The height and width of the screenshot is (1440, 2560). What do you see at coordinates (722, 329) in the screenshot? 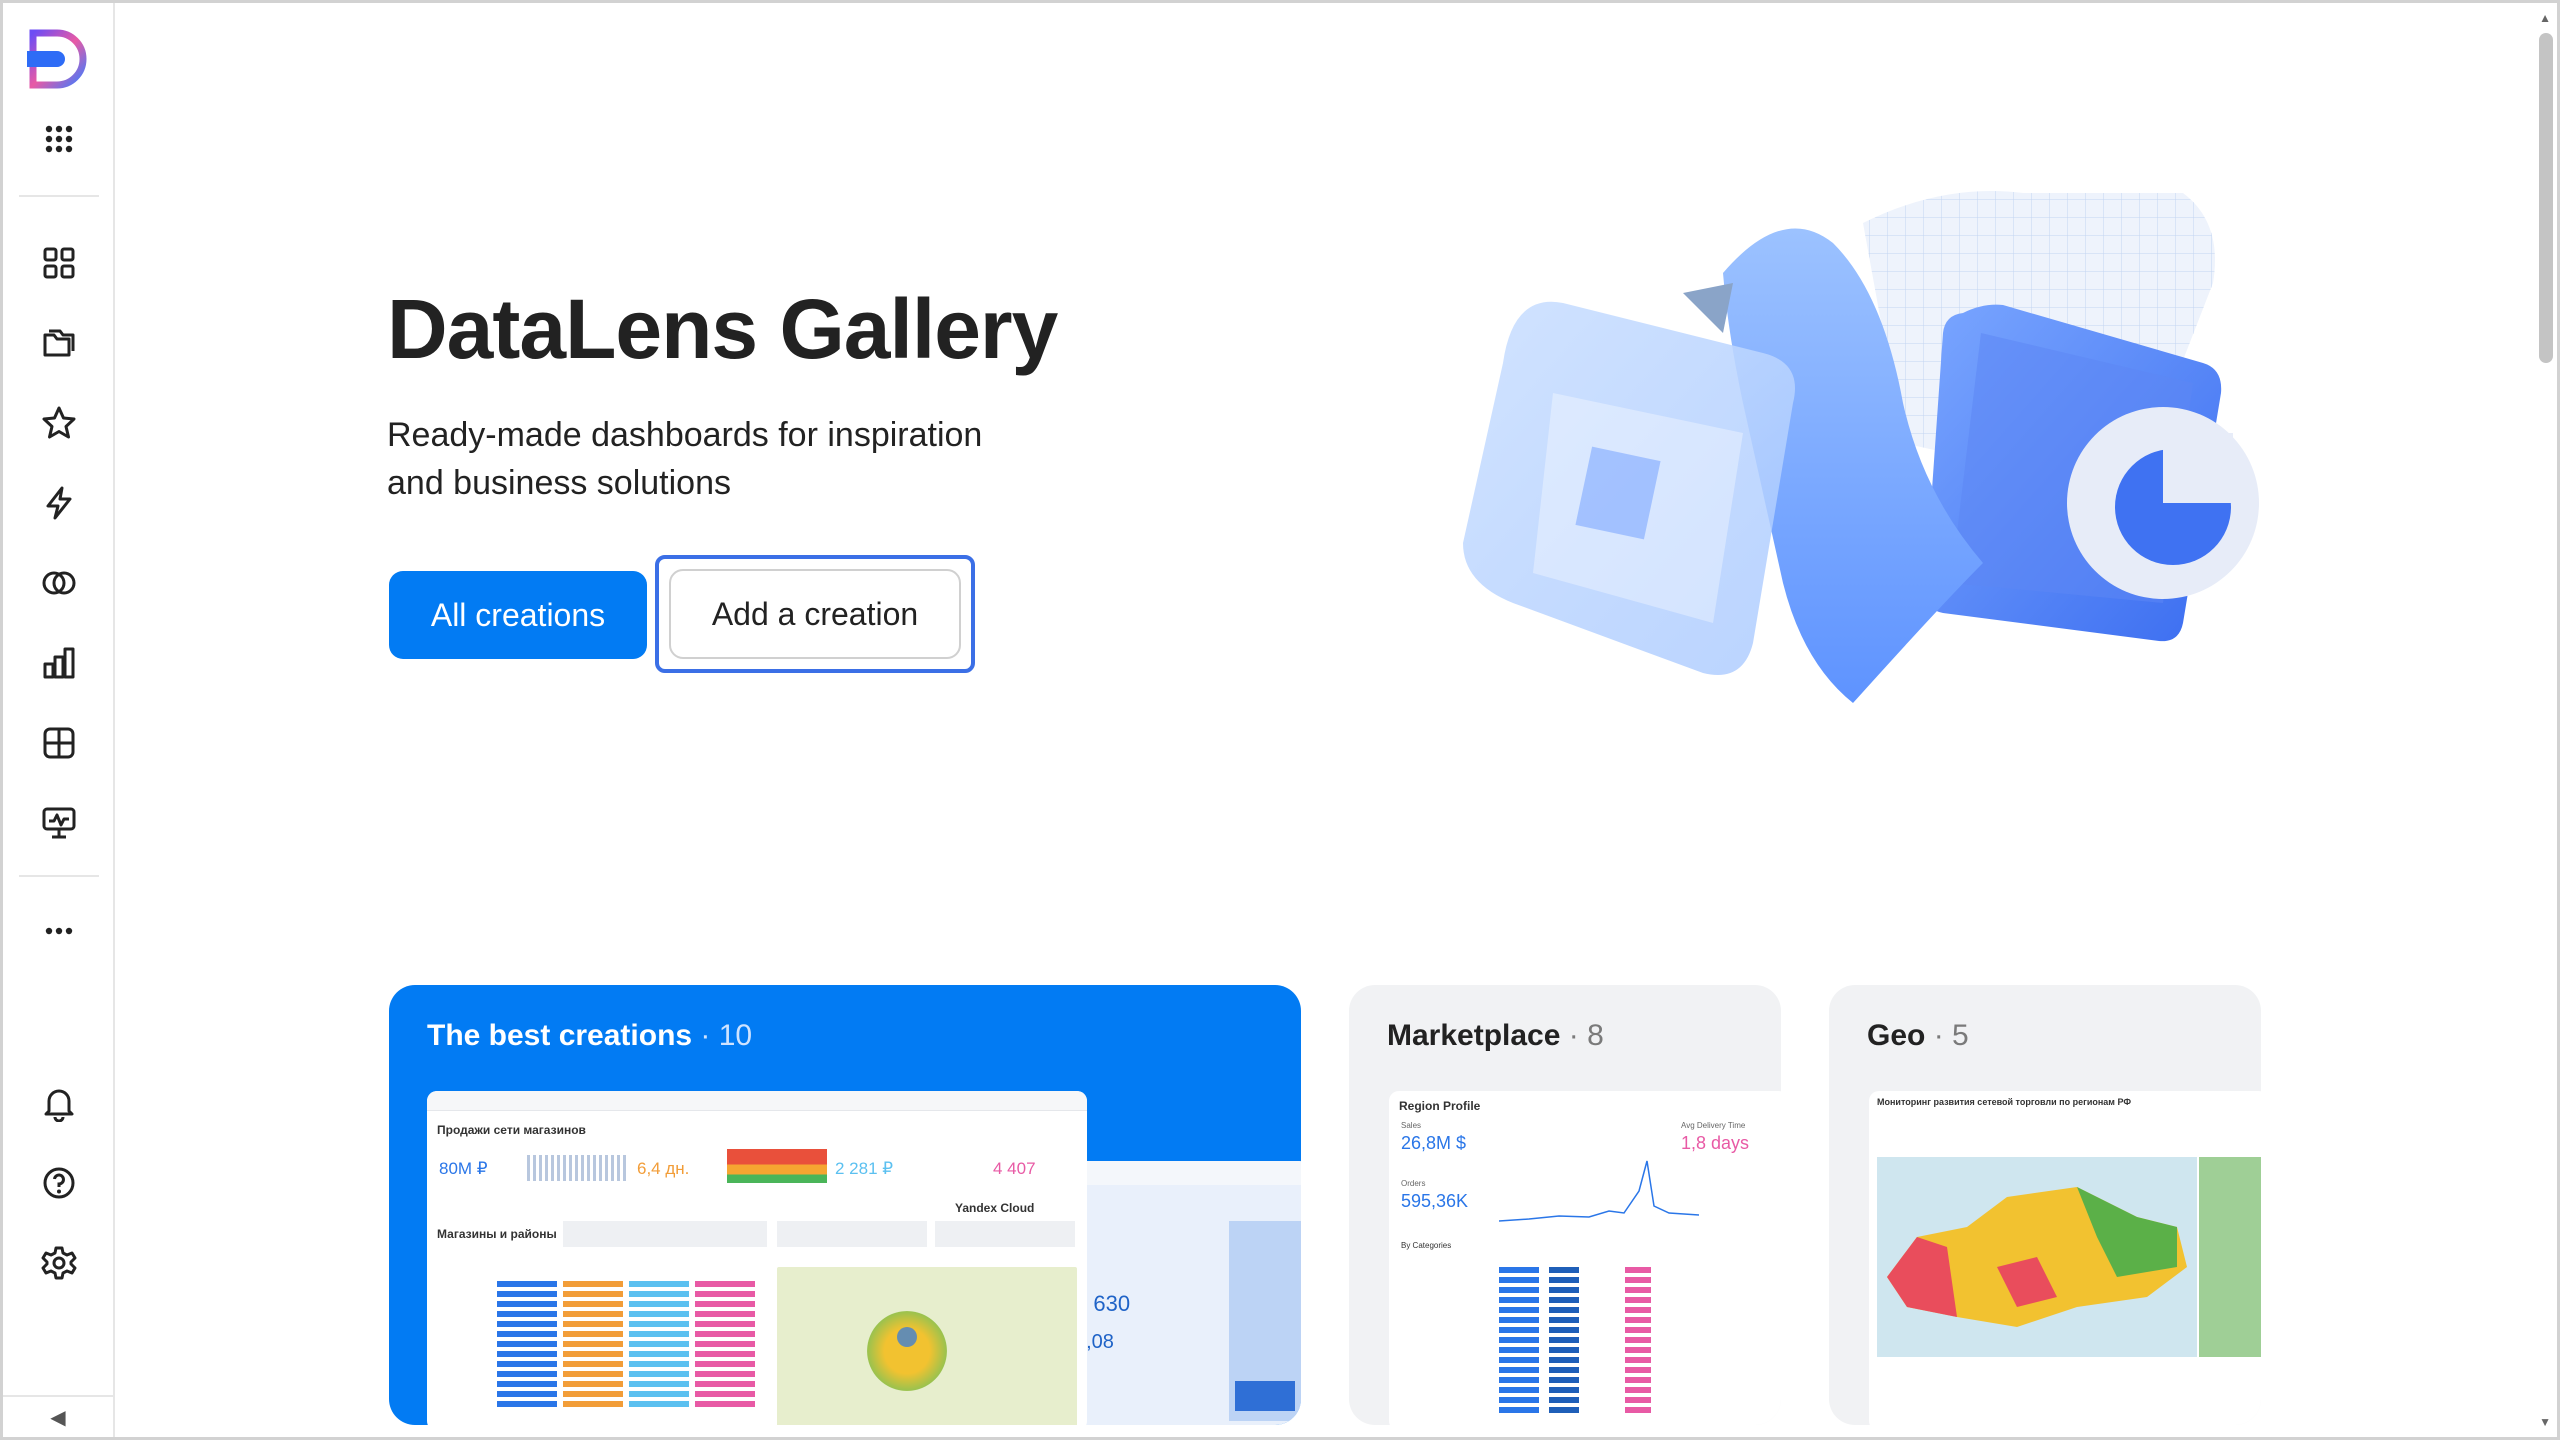
I see `page-title: DataLens Gallery` at bounding box center [722, 329].